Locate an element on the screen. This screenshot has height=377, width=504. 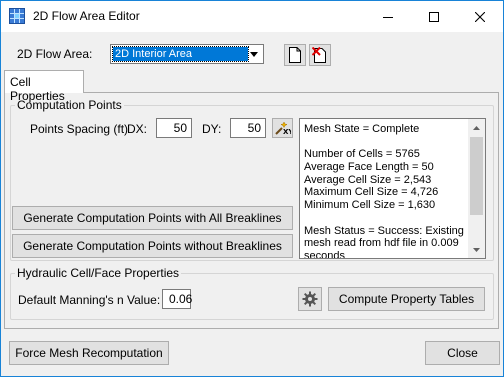
set-spacing-button: XY is located at coordinates (282, 128).